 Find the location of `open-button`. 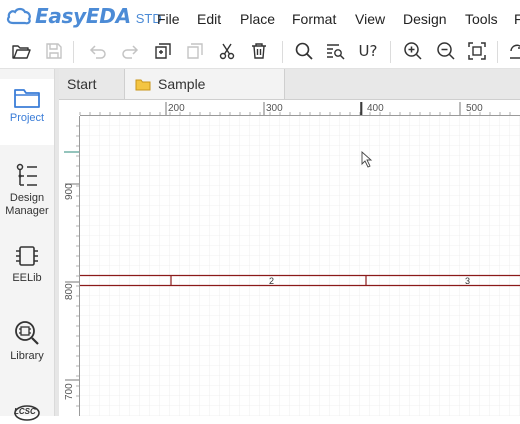

open-button is located at coordinates (21, 51).